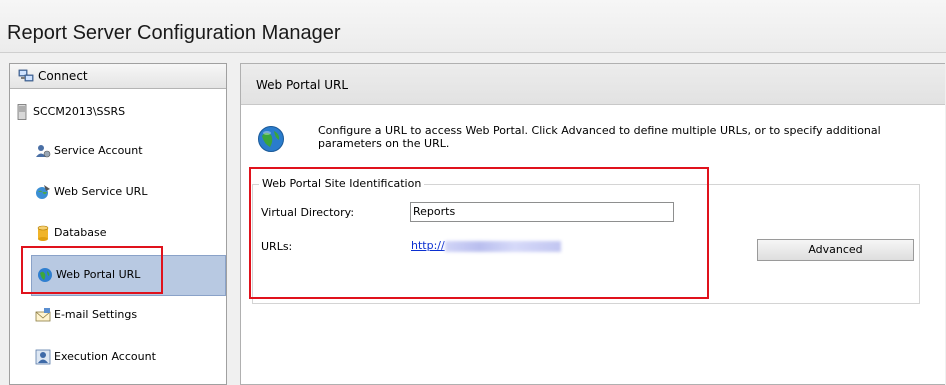 The image size is (946, 385). I want to click on service-account-icon, so click(43, 151).